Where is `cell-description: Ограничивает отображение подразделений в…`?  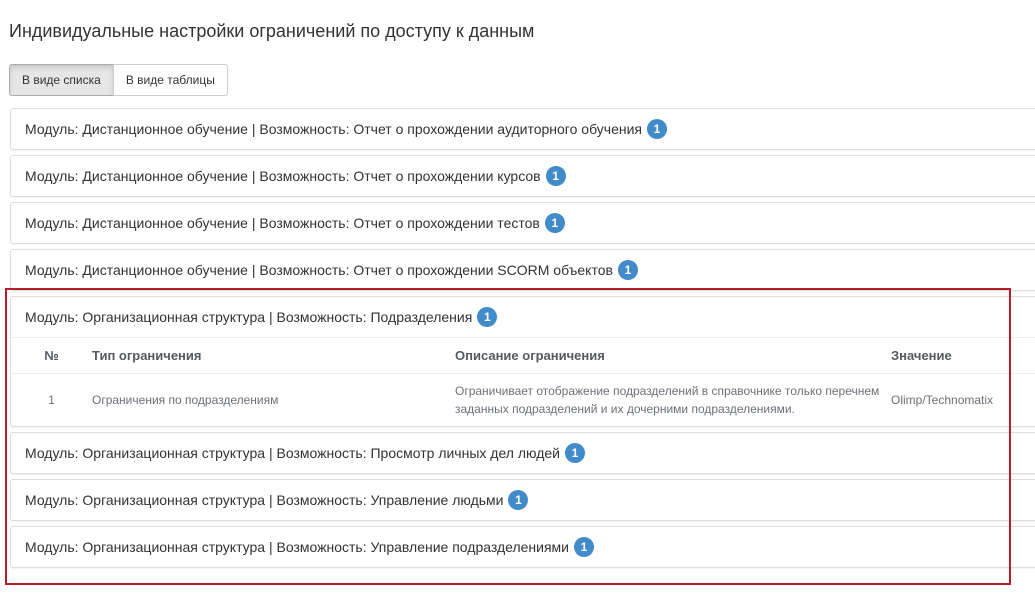 cell-description: Ограничивает отображение подразделений в… is located at coordinates (667, 400).